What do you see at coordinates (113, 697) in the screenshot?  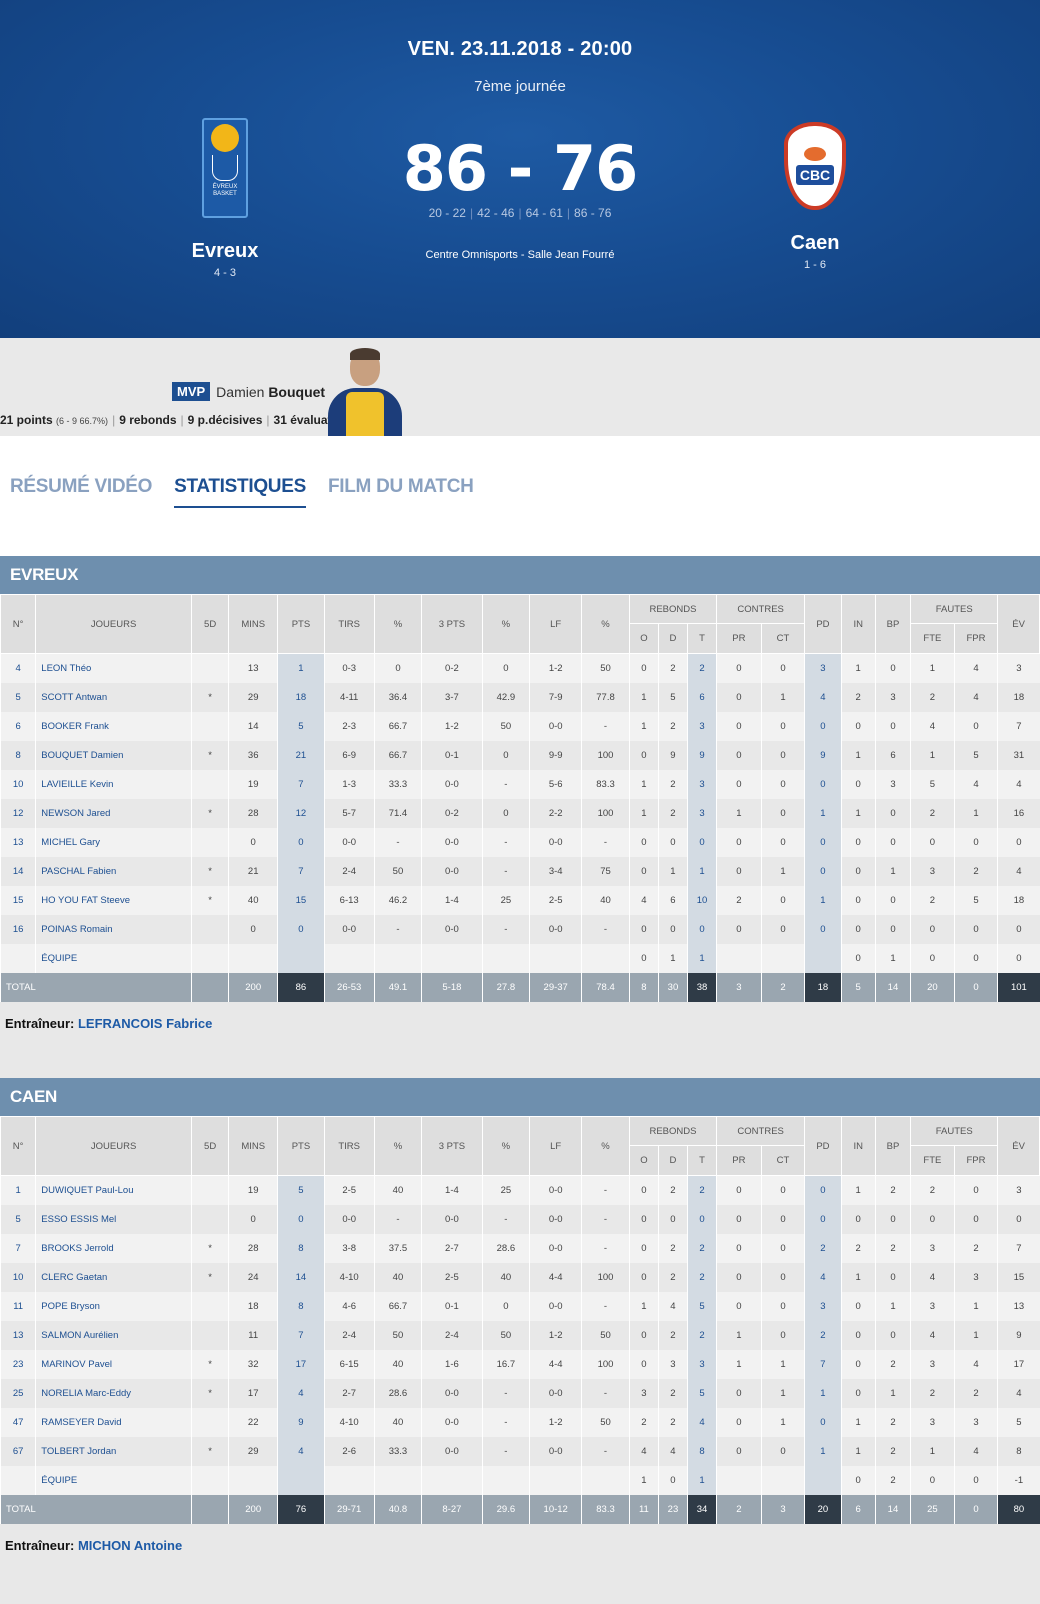 I see `player-name-link: SCOTT Antwan` at bounding box center [113, 697].